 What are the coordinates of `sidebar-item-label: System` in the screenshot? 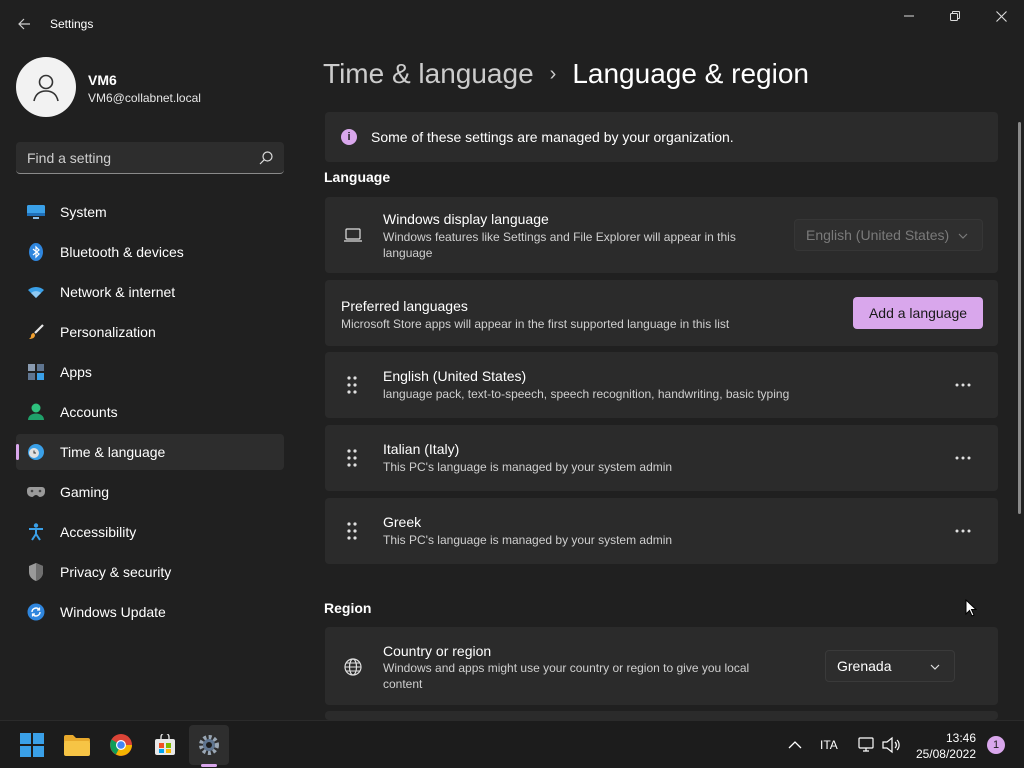 It's located at (83, 212).